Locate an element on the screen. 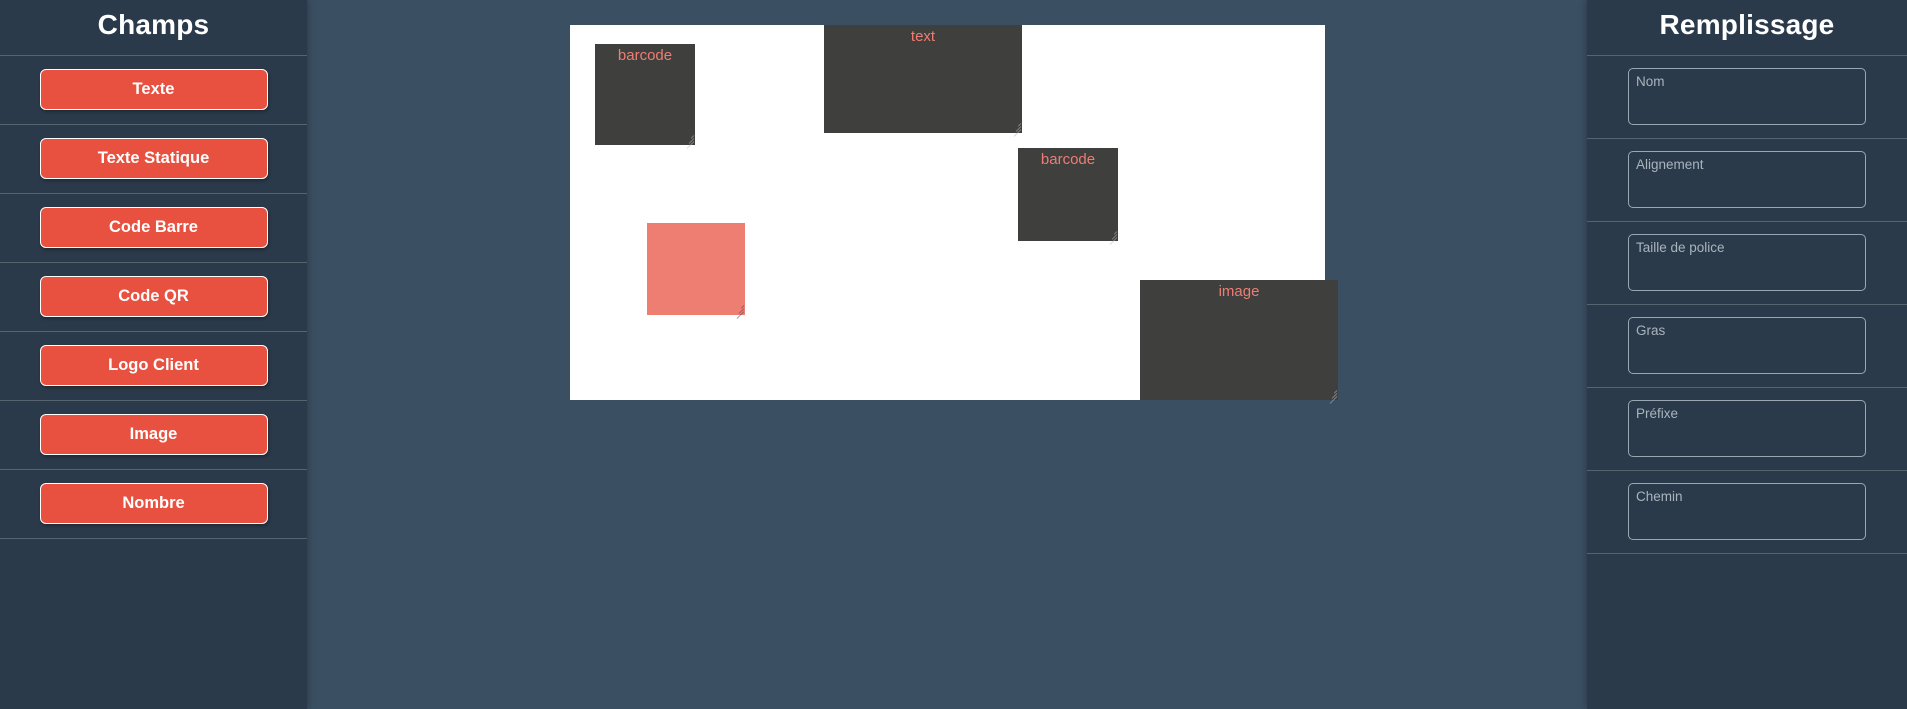 Image resolution: width=1907 pixels, height=709 pixels. fields-panel-title: Champs is located at coordinates (153, 24).